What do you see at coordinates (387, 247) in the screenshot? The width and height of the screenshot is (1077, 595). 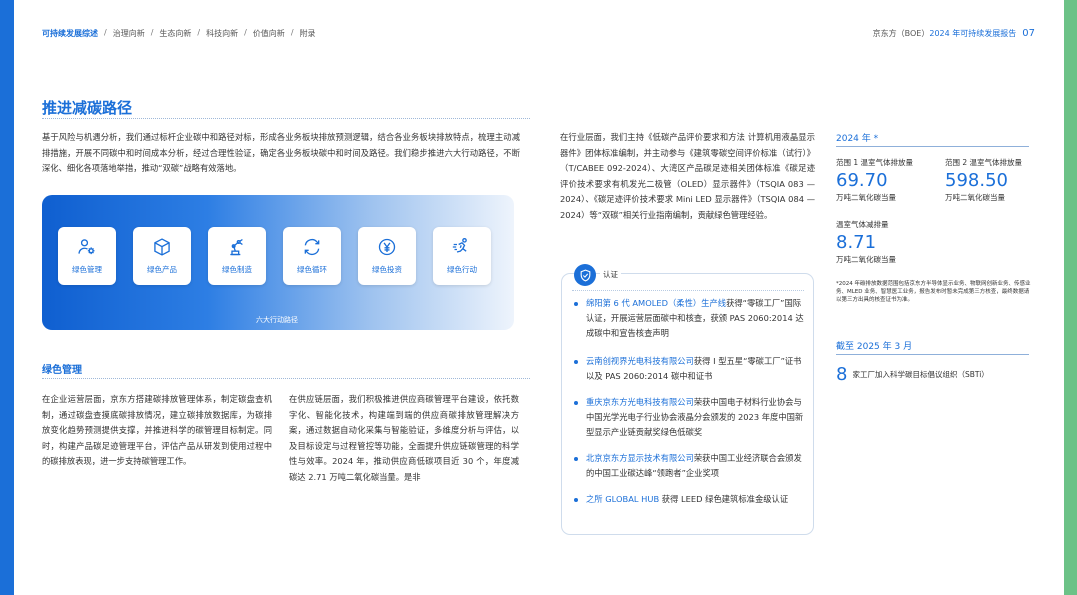 I see `yuan-coin-icon` at bounding box center [387, 247].